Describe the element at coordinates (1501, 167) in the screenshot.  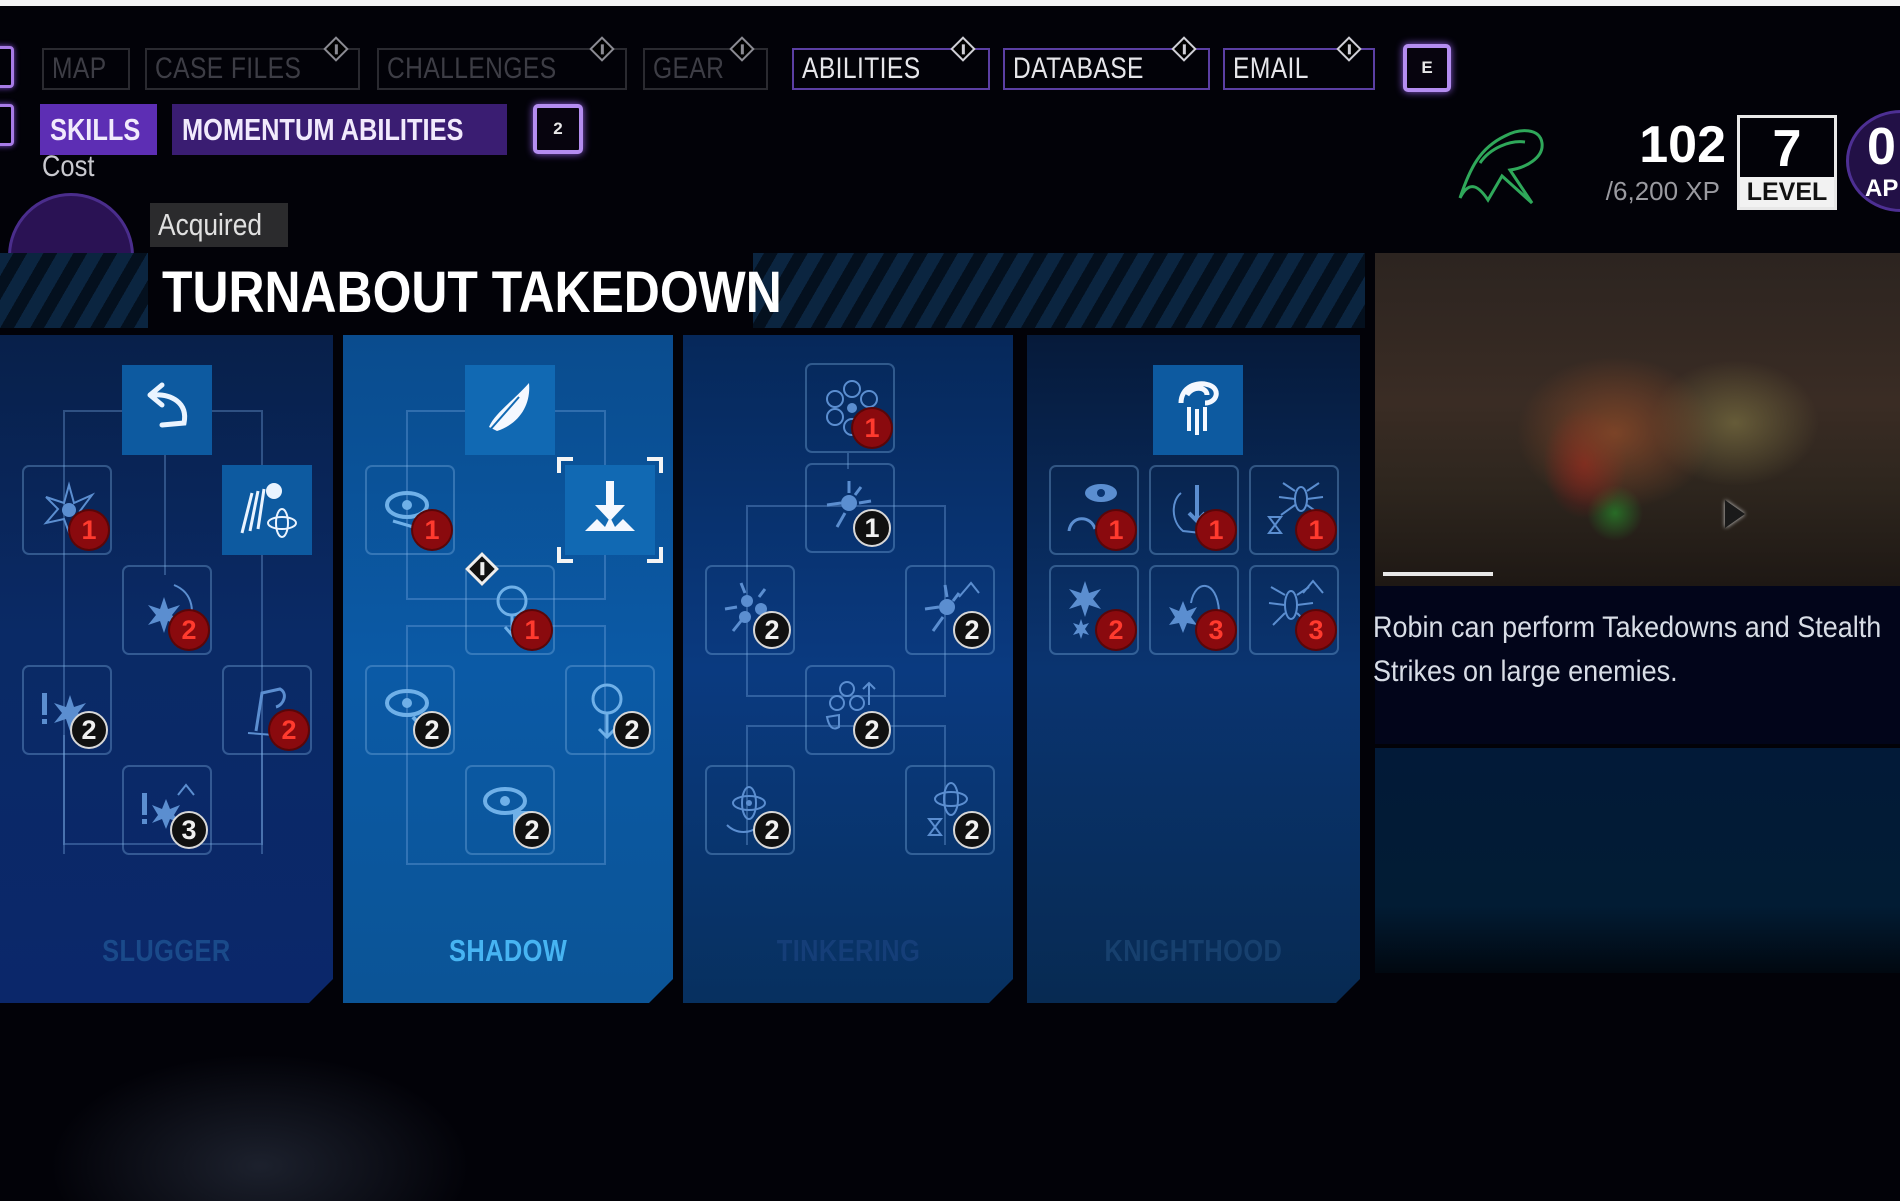
I see `robin-logo-icon` at that location.